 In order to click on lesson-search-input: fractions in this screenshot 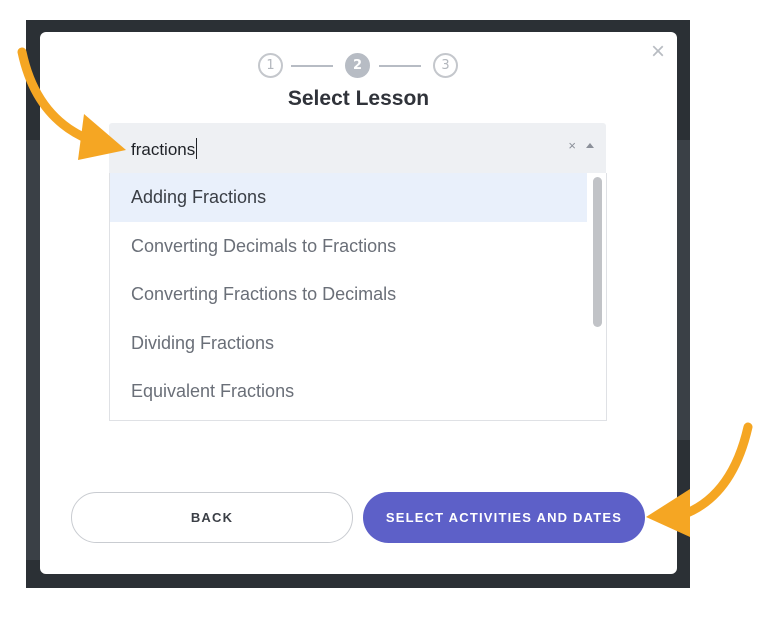, I will do `click(164, 149)`.